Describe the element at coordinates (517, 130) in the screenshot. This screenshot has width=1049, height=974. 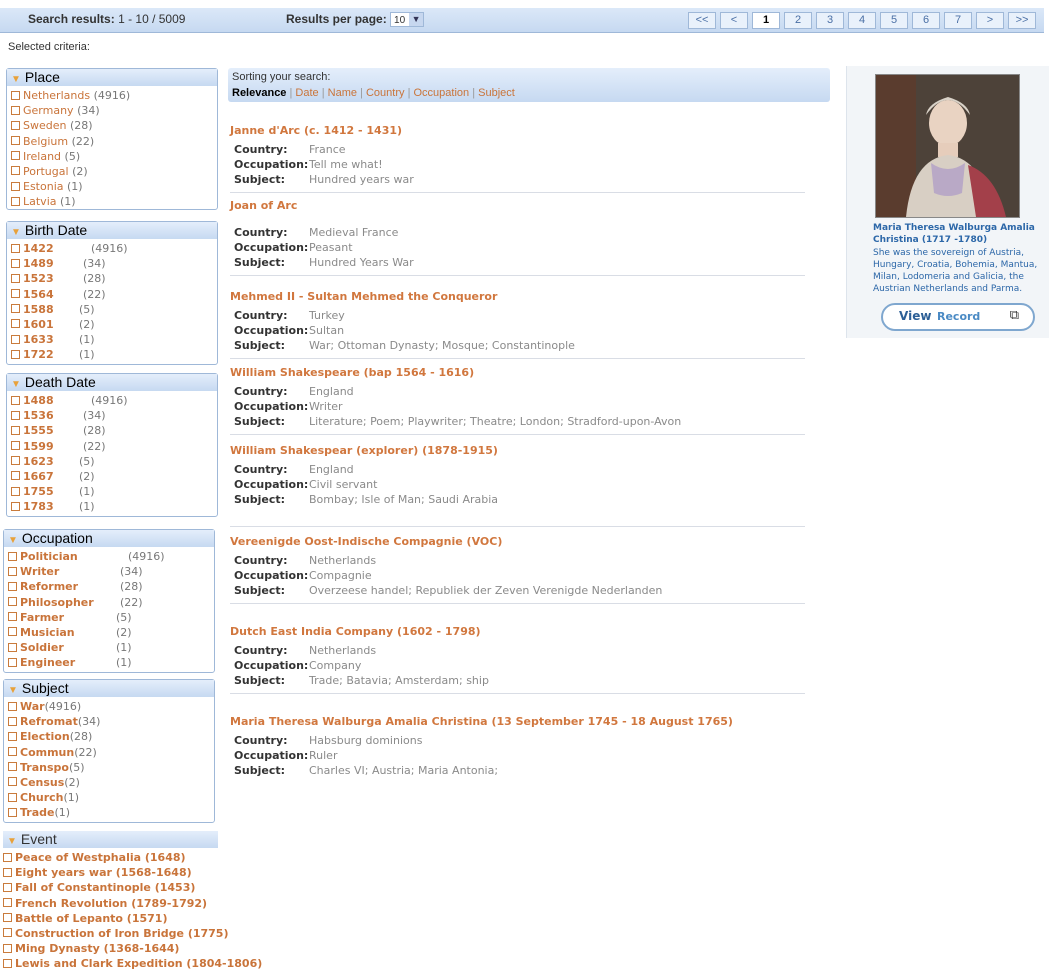
I see `result-title: Janne d'Arc (c. 1412 - 1431)` at that location.